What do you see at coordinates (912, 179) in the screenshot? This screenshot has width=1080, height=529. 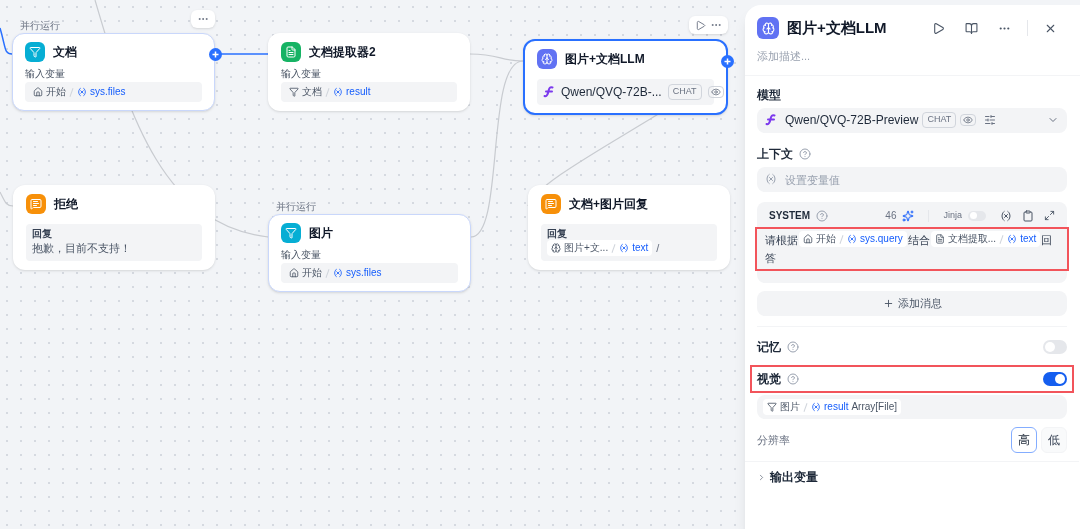 I see `context-field: 设置变量值` at bounding box center [912, 179].